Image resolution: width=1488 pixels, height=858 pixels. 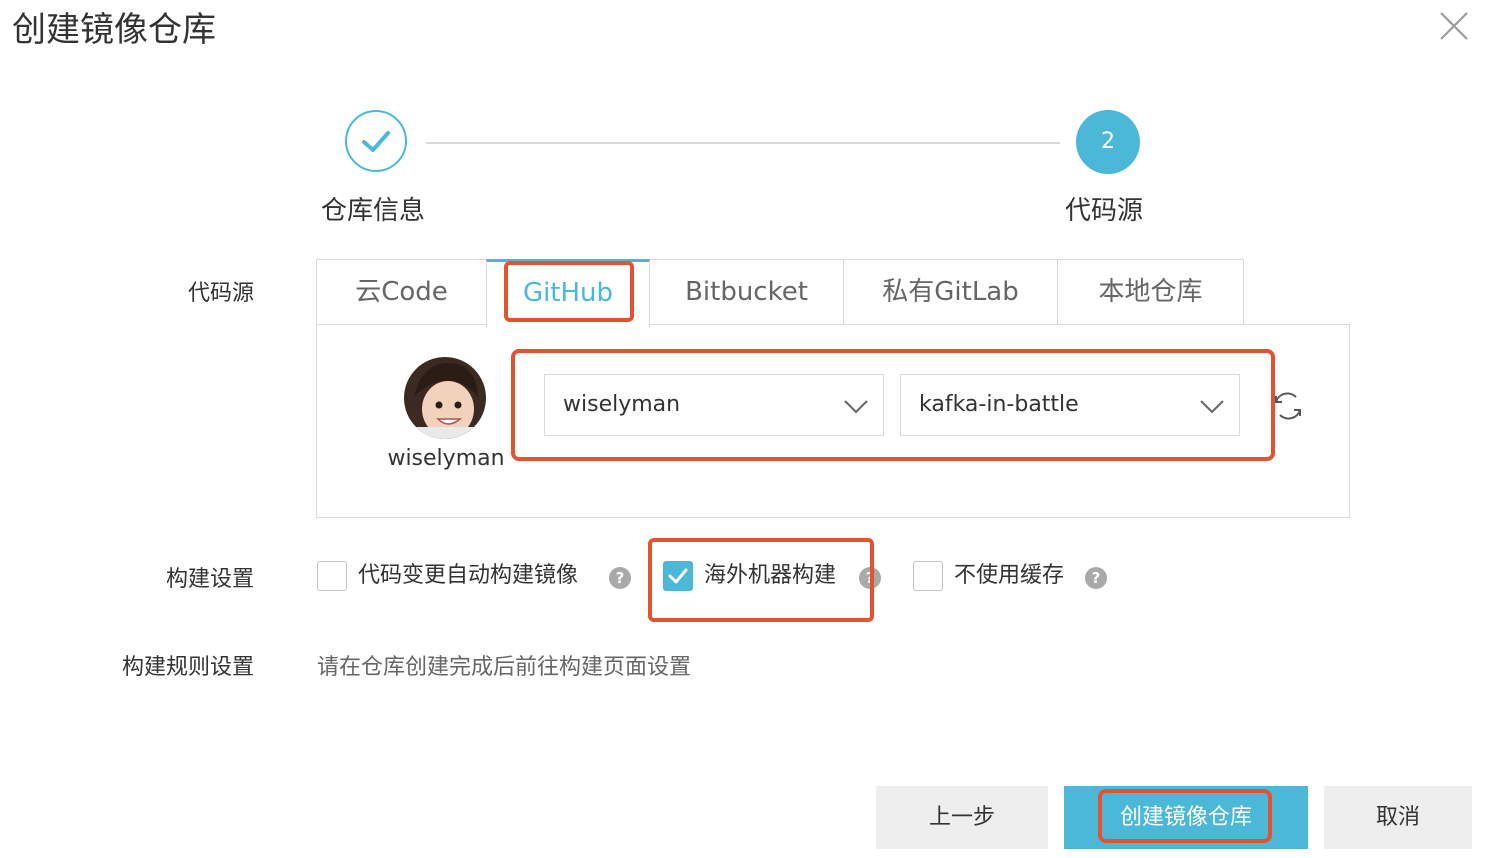 I want to click on tab-private-gitlab: 私有GitLab, so click(x=950, y=292).